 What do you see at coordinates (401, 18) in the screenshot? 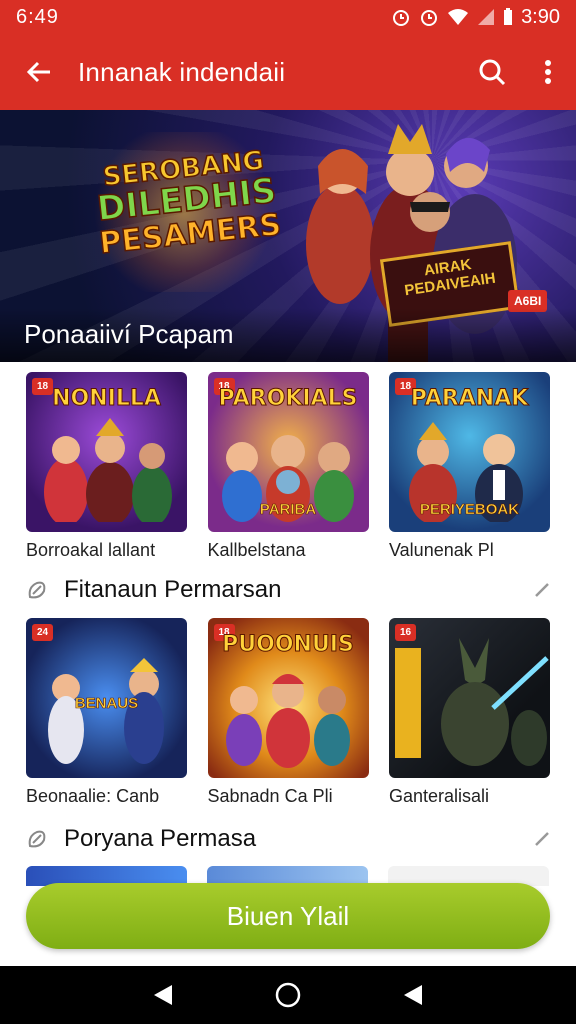
I see `alarm-icon` at bounding box center [401, 18].